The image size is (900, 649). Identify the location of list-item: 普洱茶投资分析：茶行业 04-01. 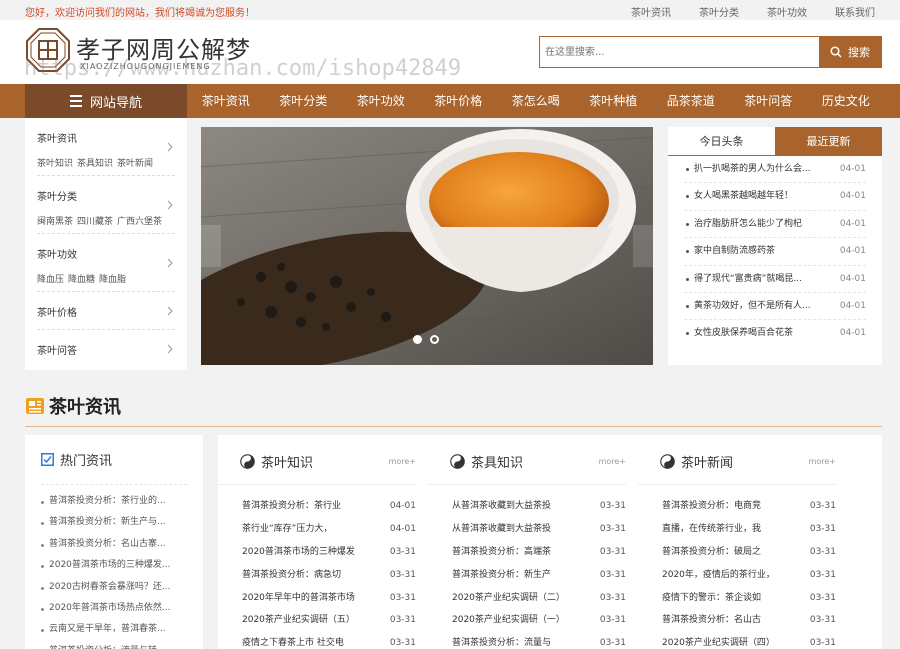
(317, 506).